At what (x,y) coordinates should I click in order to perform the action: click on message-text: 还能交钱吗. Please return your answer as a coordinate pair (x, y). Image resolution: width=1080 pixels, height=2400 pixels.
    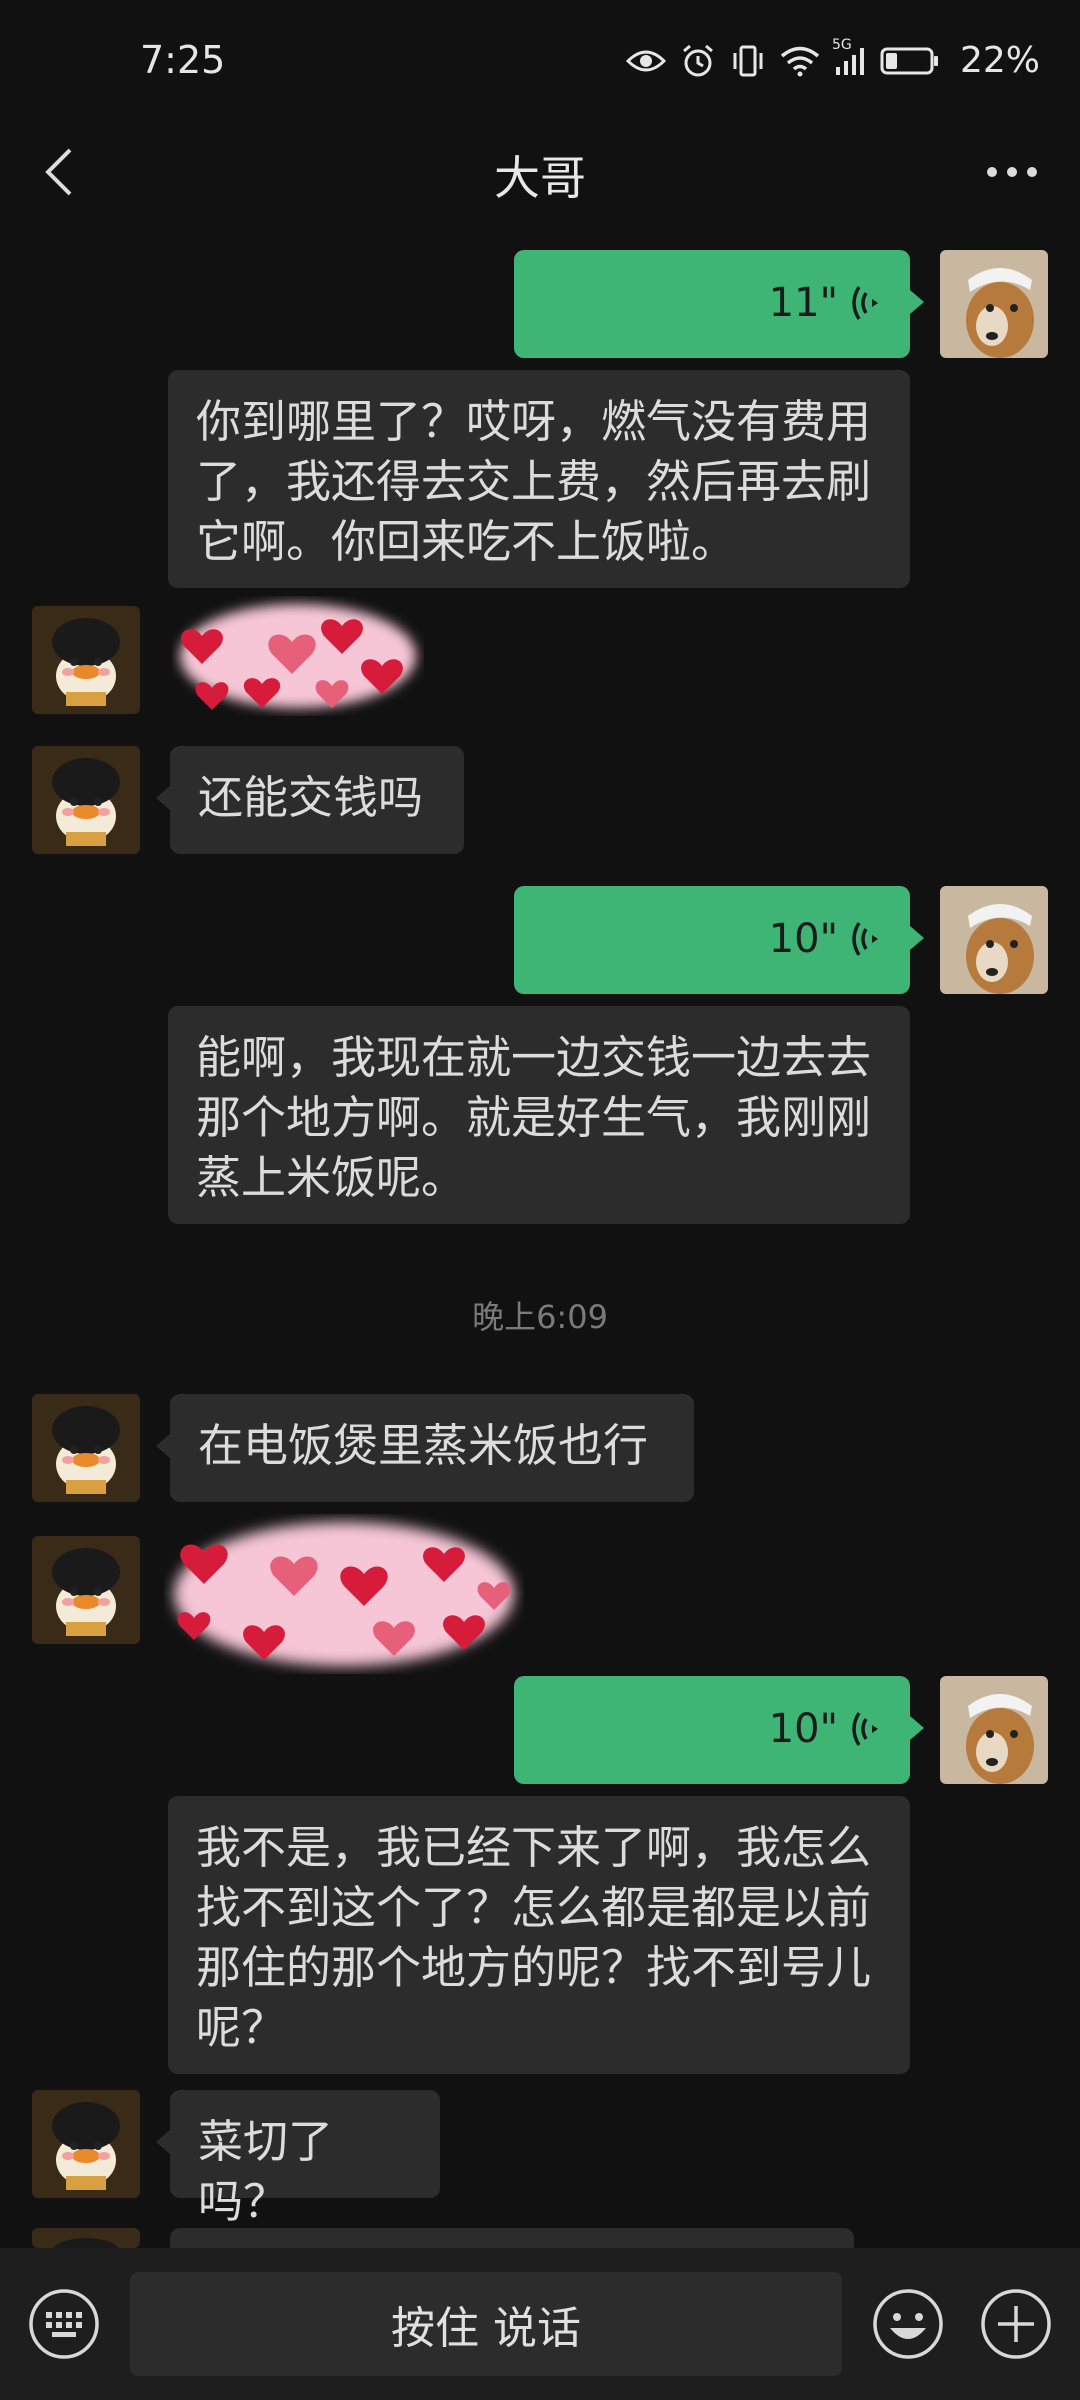
    Looking at the image, I should click on (311, 797).